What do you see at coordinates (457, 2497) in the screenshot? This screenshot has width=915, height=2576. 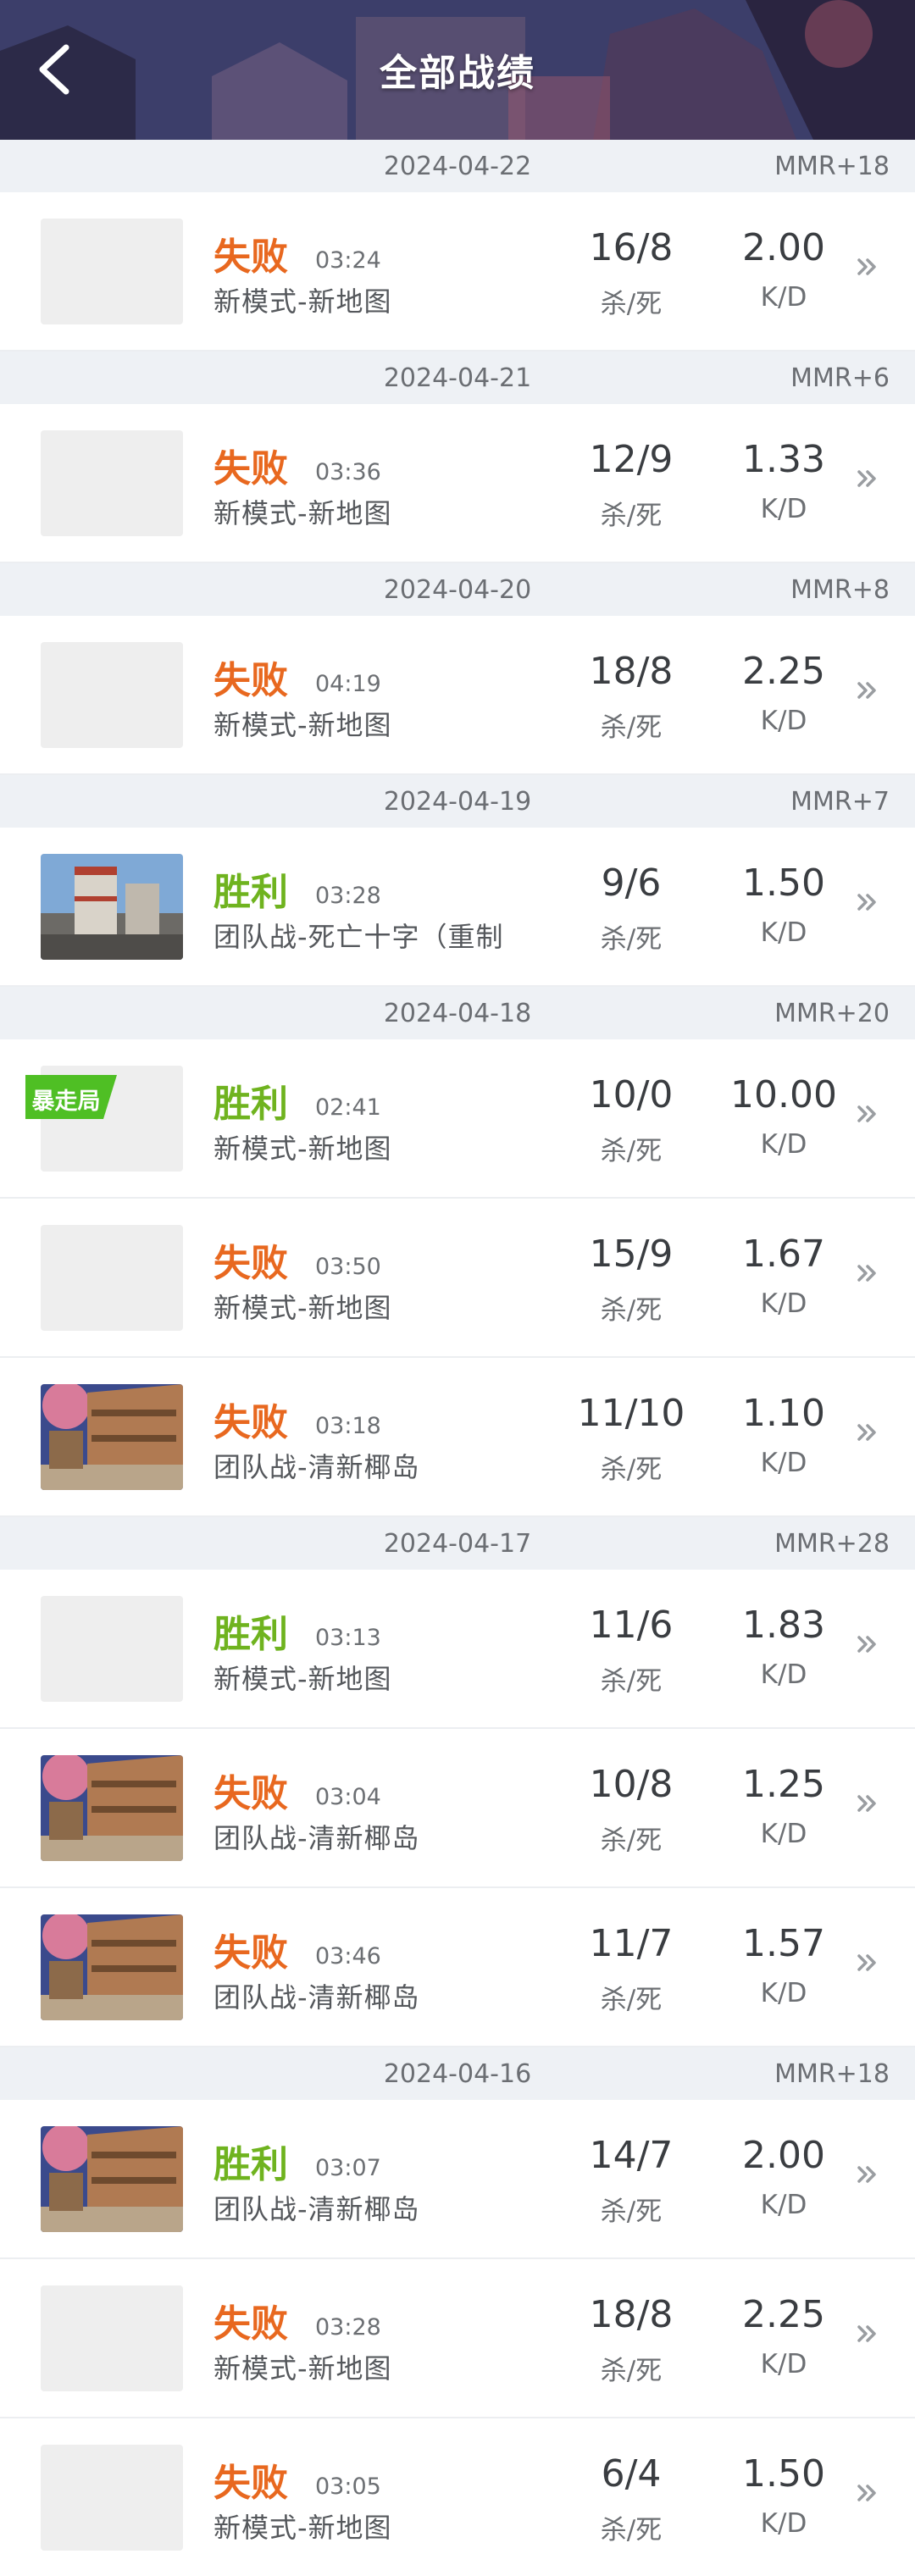 I see `match-row: 失败 03:05 新模式-新地图 6/4 杀/死 1.50 K/D` at bounding box center [457, 2497].